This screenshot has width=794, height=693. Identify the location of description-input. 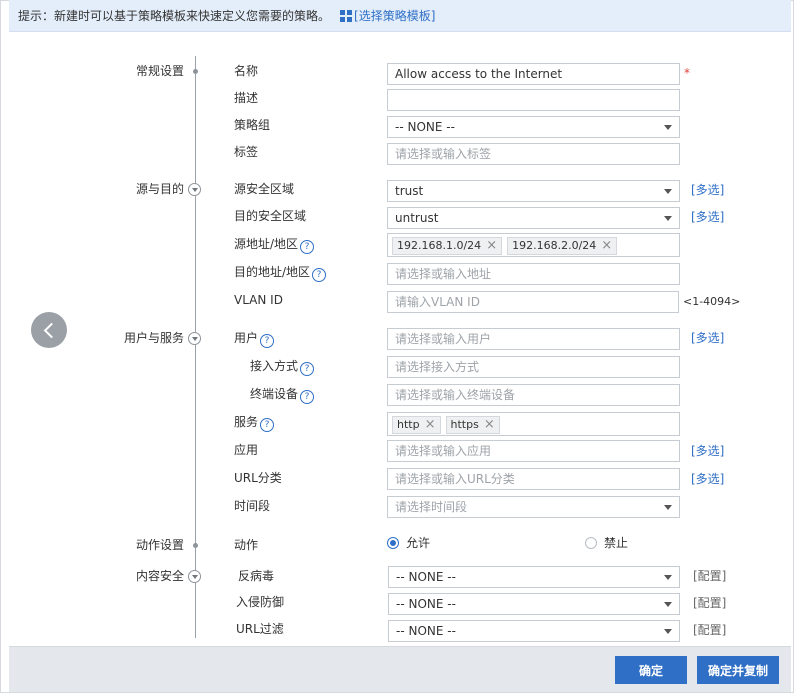
(533, 100).